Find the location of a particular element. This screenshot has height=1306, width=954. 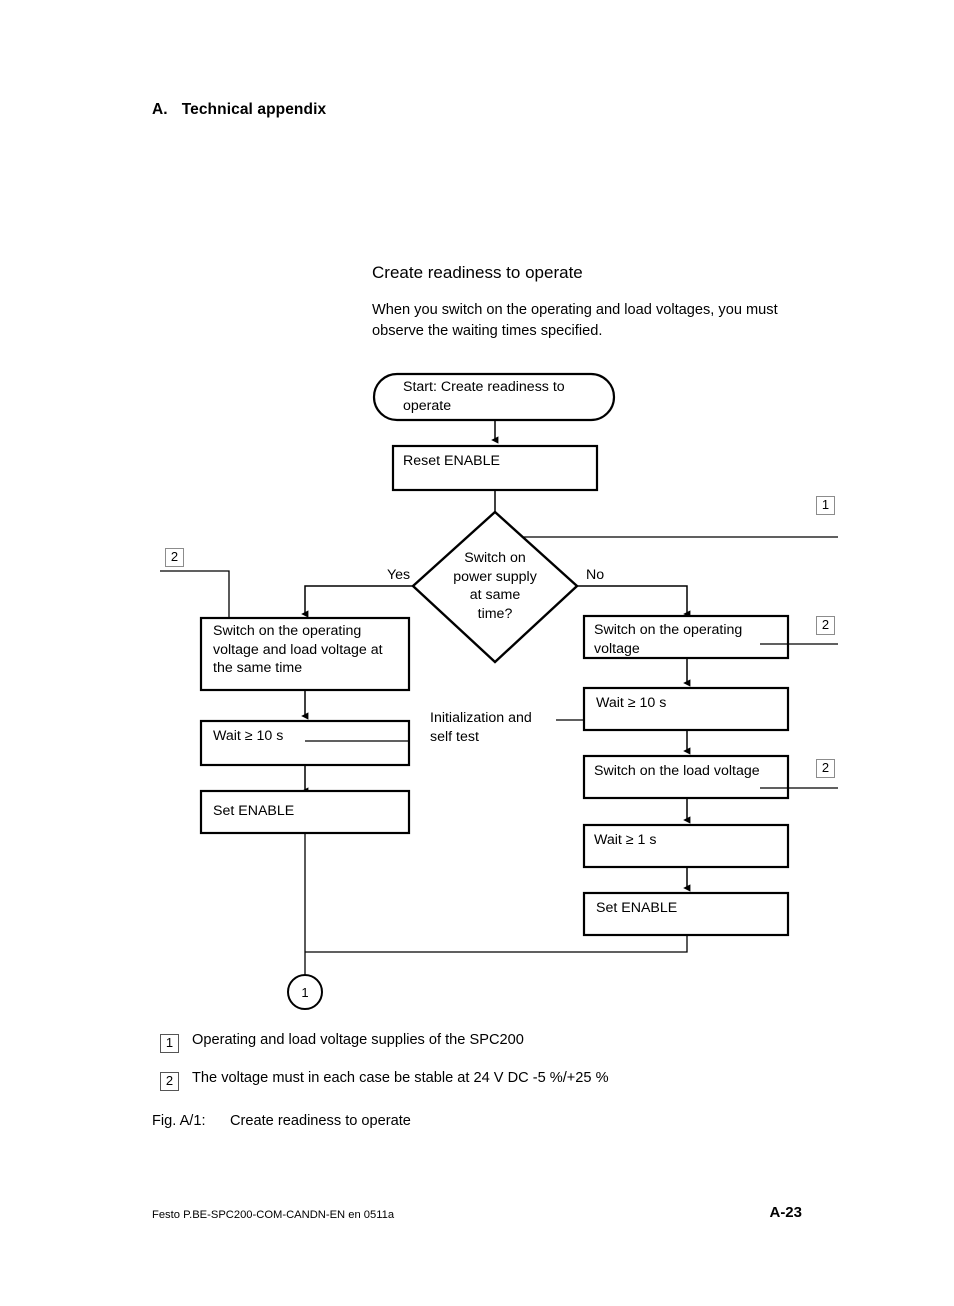

callout-marker-2-load-voltage: 2 is located at coordinates (825, 768).